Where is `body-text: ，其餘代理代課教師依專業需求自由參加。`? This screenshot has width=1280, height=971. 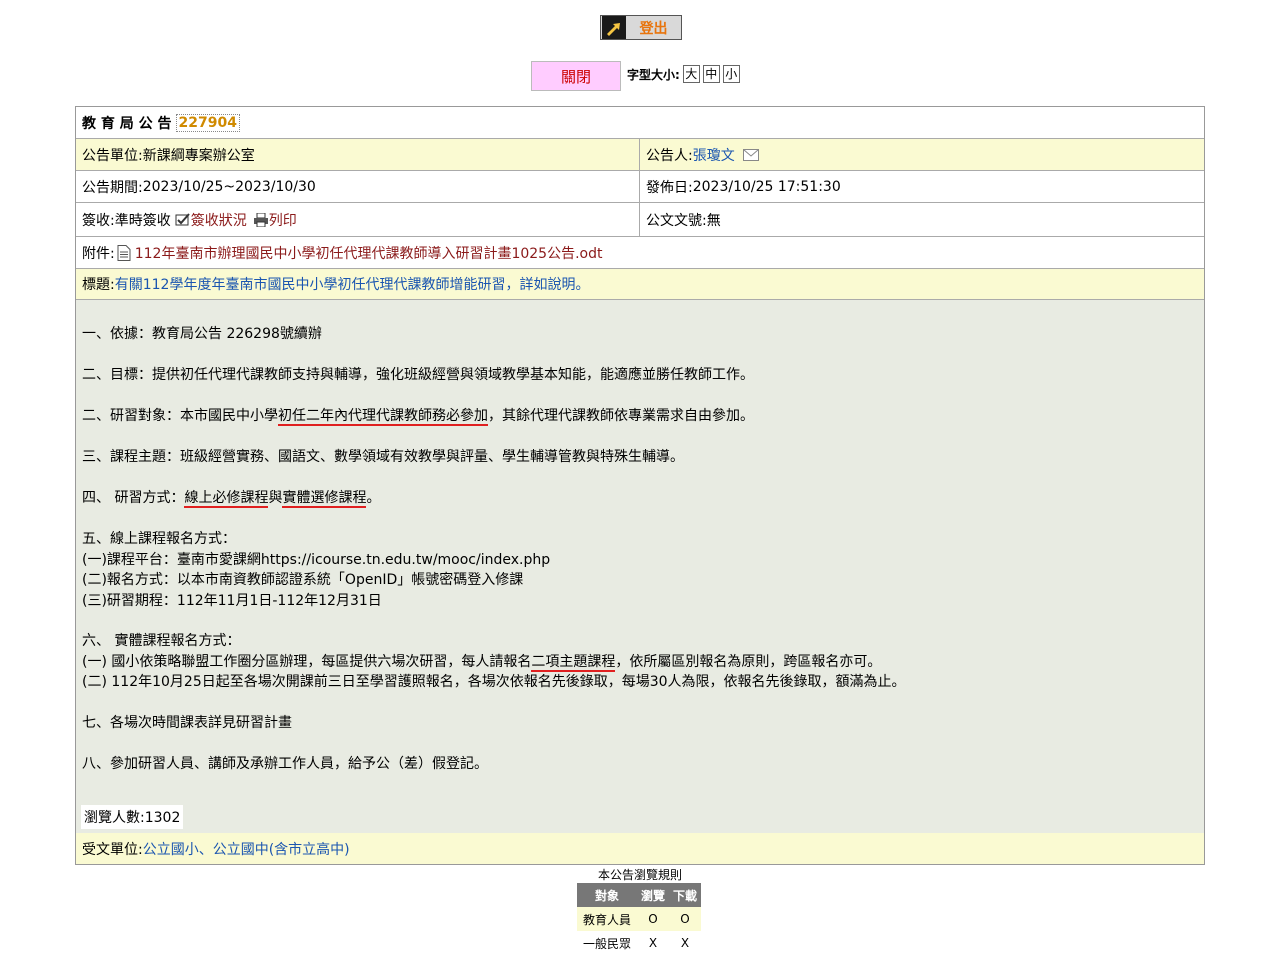
body-text: ，其餘代理代課教師依專業需求自由參加。 is located at coordinates (621, 416).